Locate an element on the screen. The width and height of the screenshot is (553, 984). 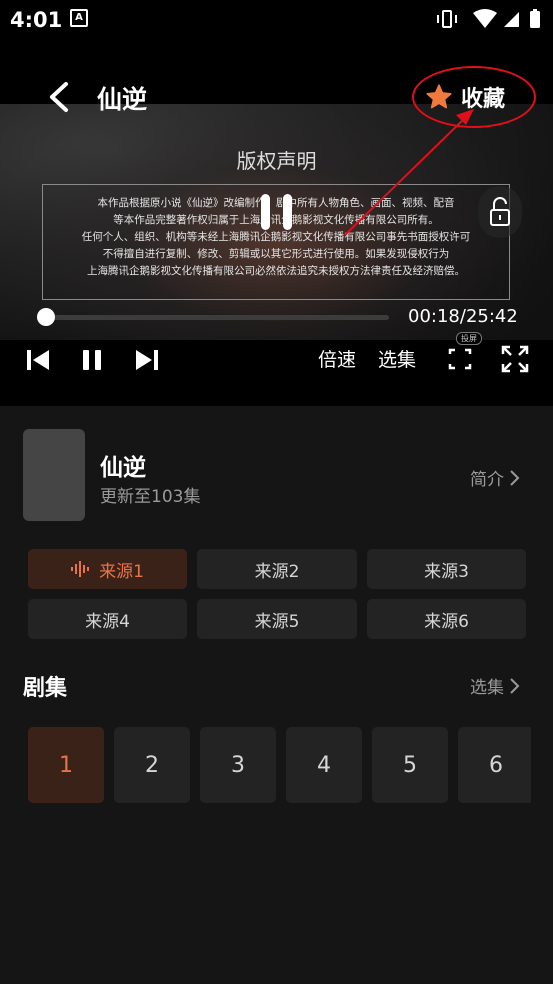
episode-button: 2 is located at coordinates (152, 765).